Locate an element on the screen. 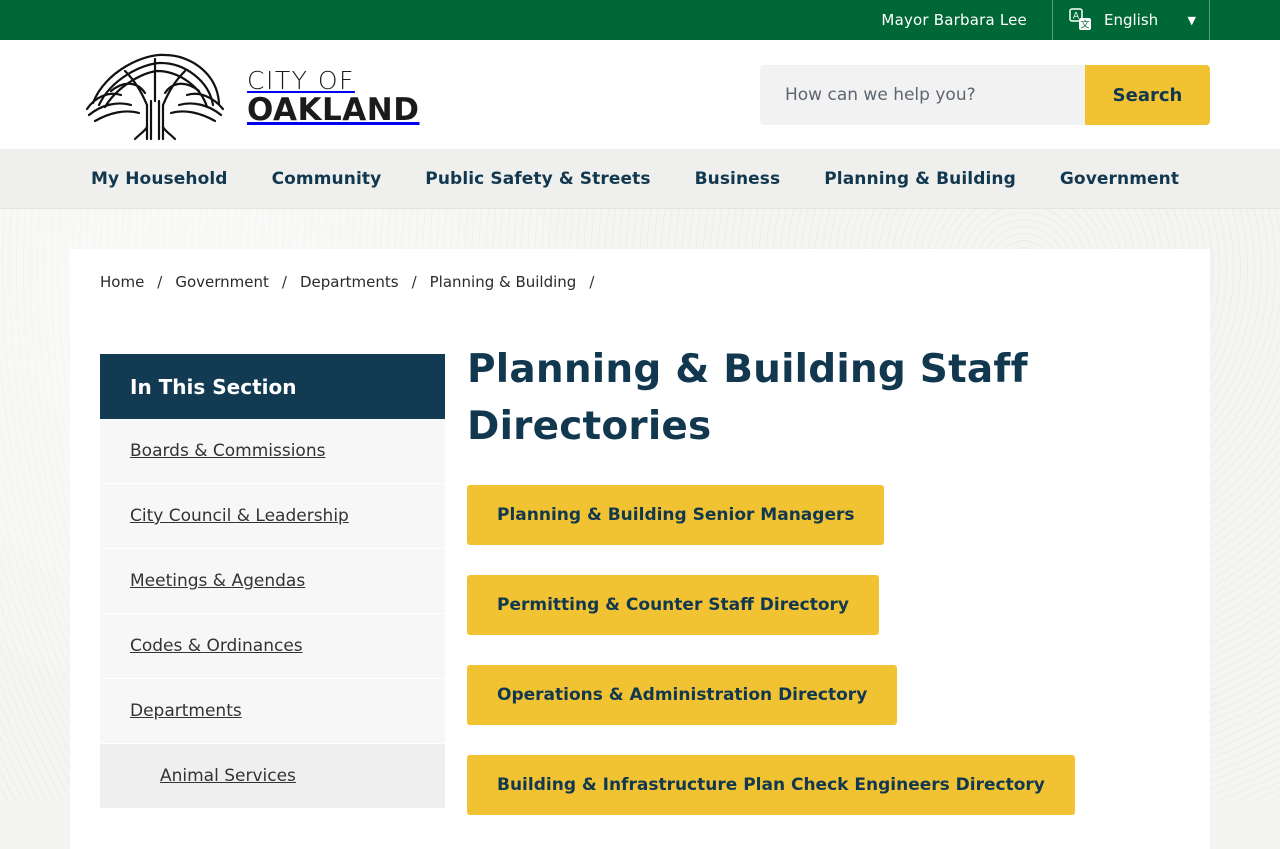 The height and width of the screenshot is (849, 1280). search-button: Search is located at coordinates (1147, 95).